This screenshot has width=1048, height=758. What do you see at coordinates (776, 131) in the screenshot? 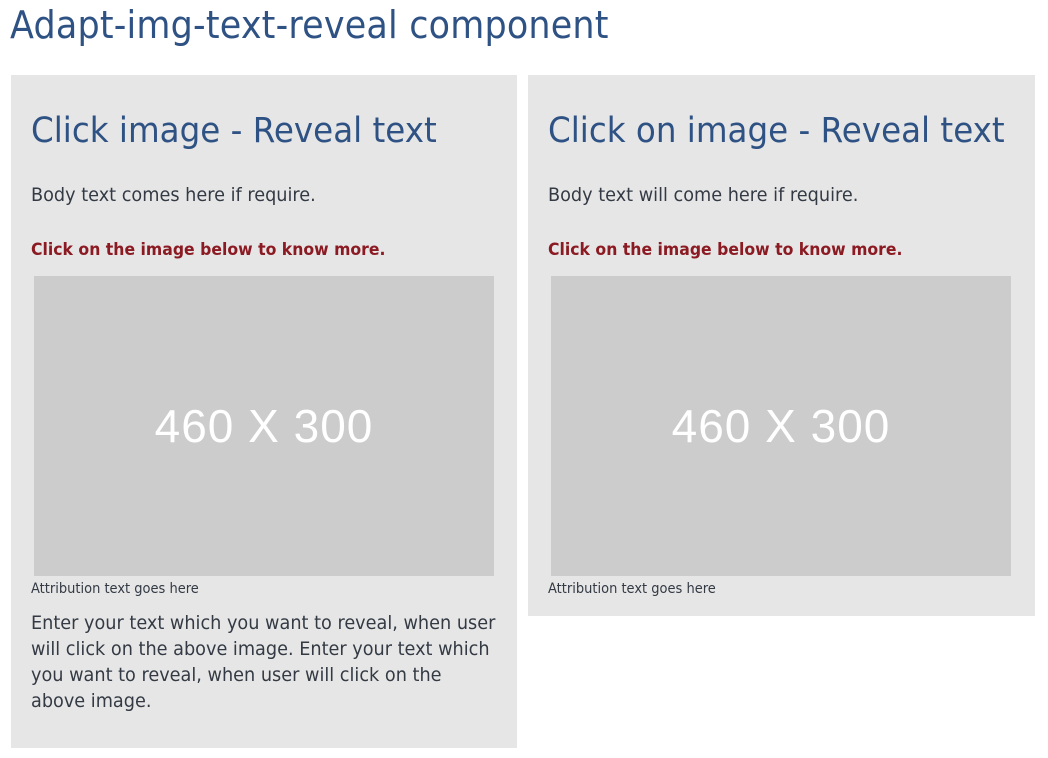
I see `card-heading: Click on image - Reveal text` at bounding box center [776, 131].